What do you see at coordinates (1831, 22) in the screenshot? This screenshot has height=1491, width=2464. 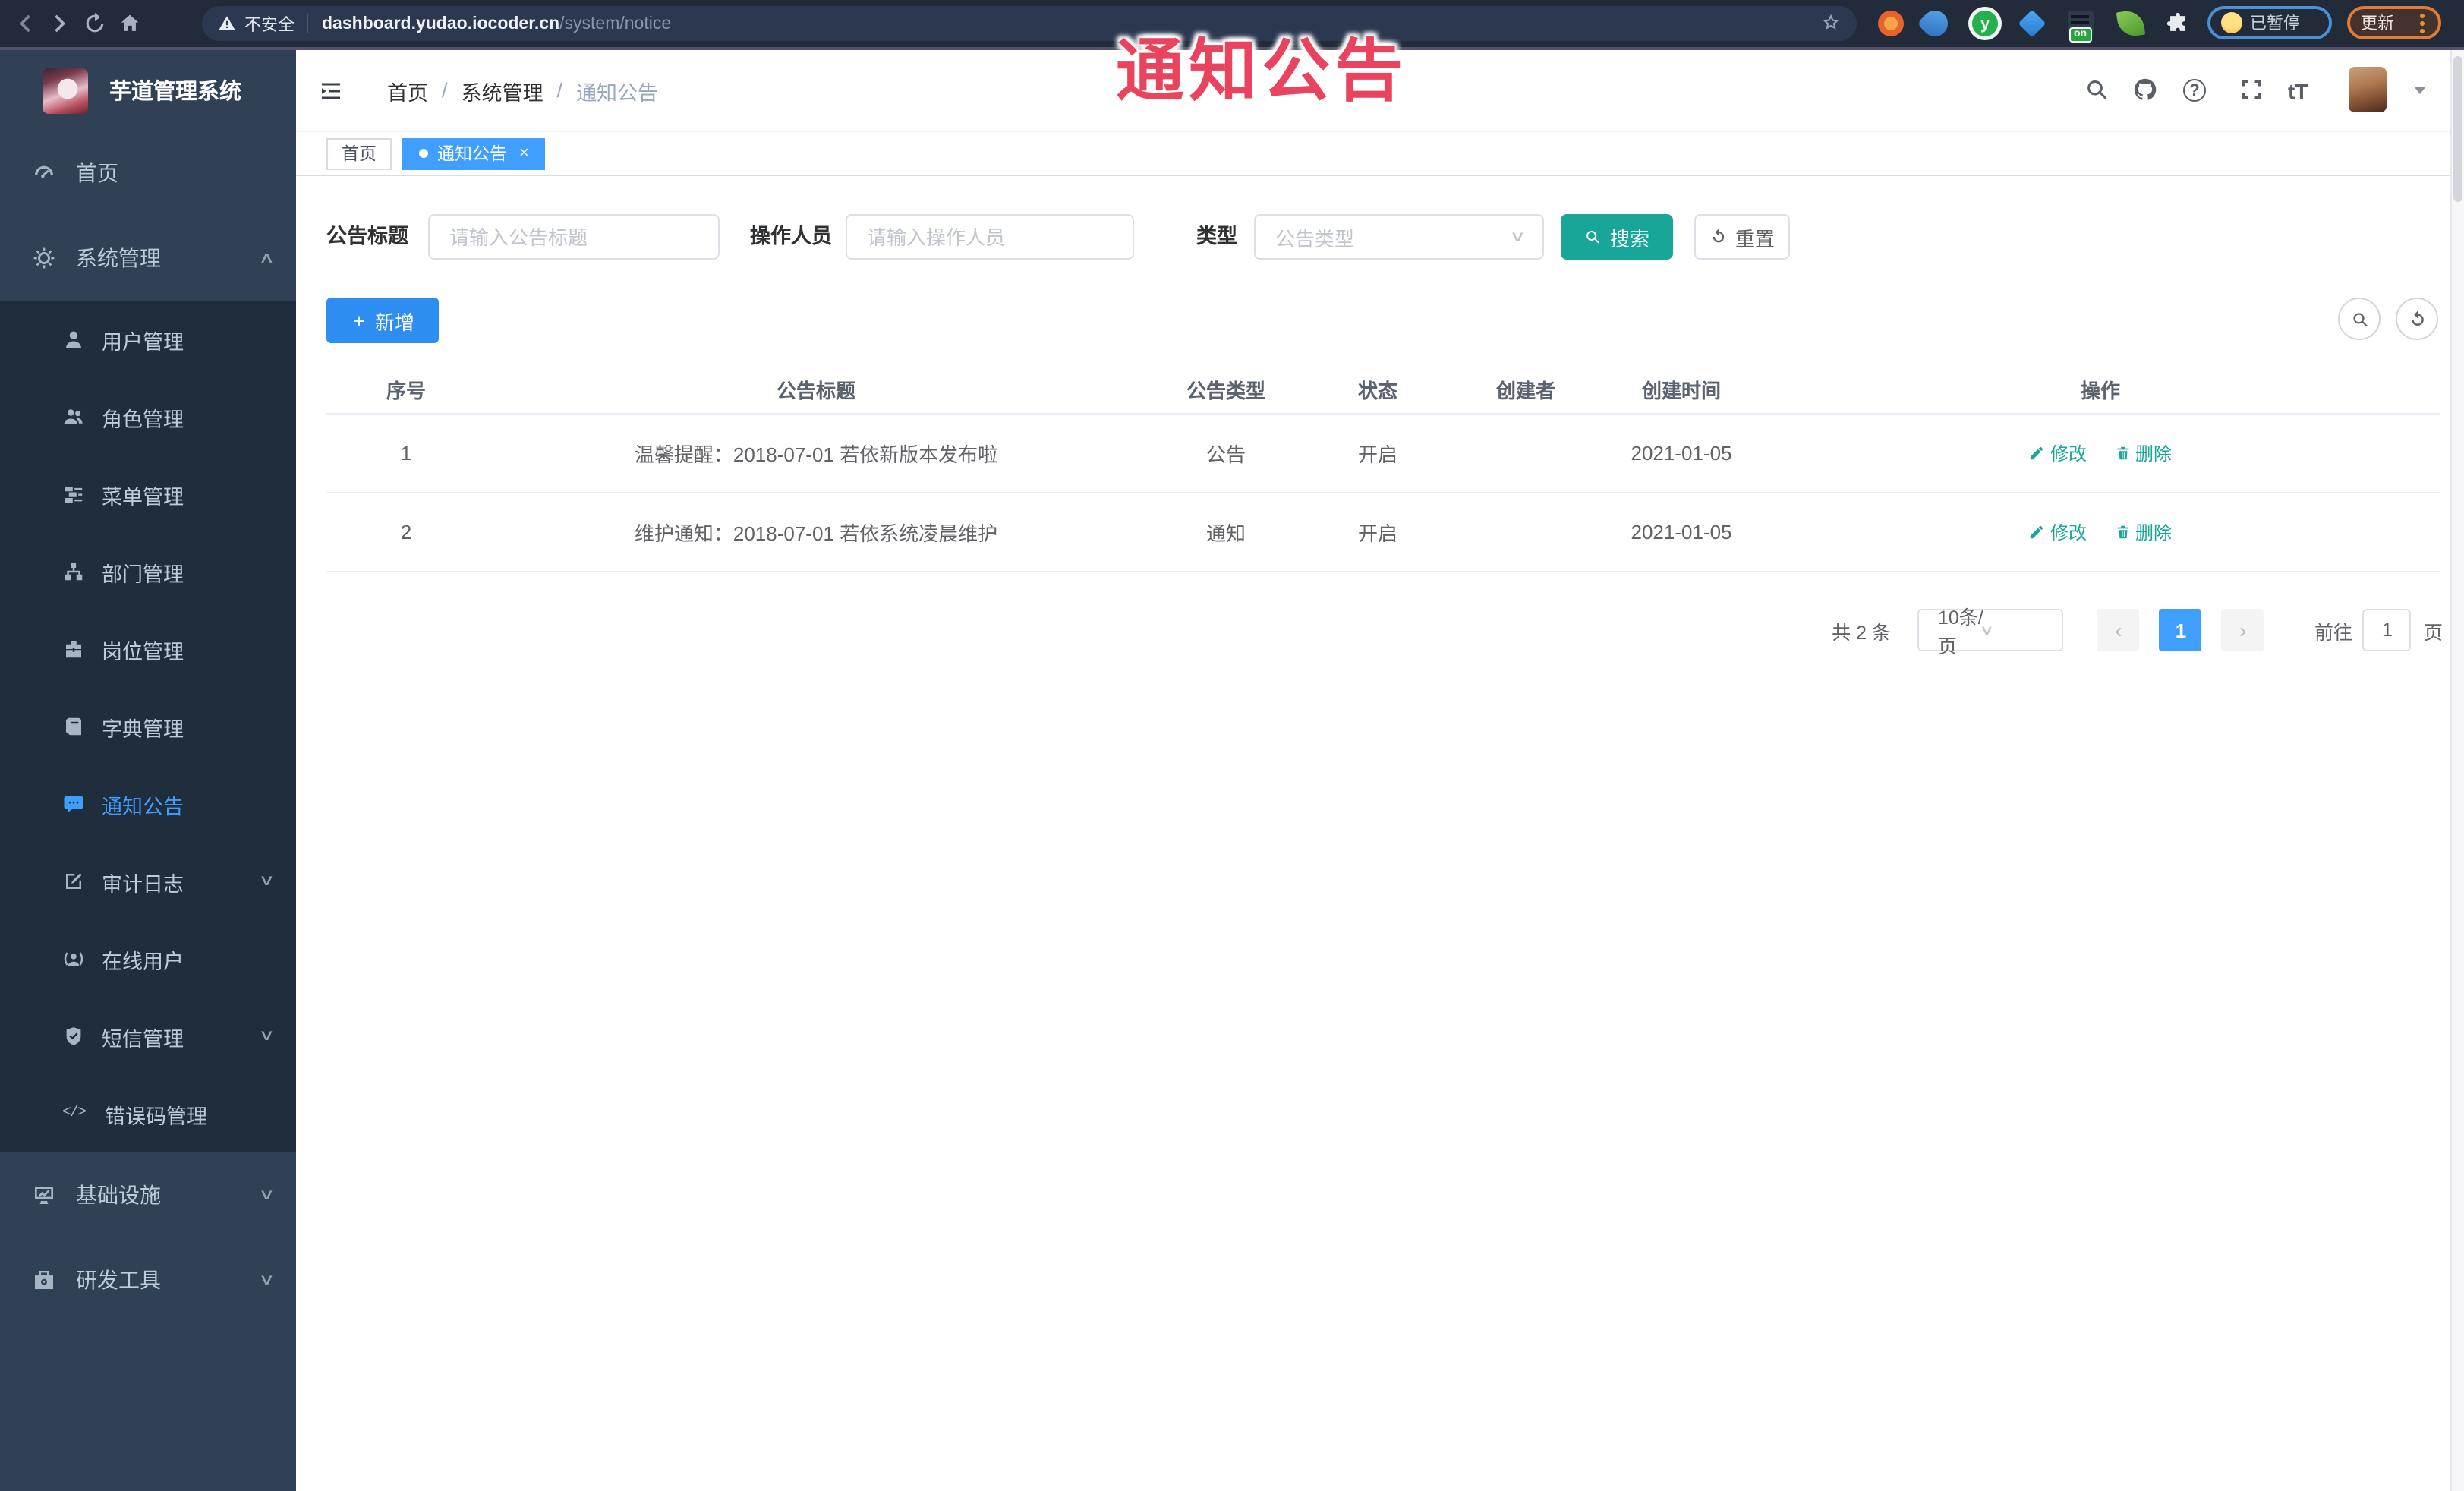 I see `bookmark-star-icon` at bounding box center [1831, 22].